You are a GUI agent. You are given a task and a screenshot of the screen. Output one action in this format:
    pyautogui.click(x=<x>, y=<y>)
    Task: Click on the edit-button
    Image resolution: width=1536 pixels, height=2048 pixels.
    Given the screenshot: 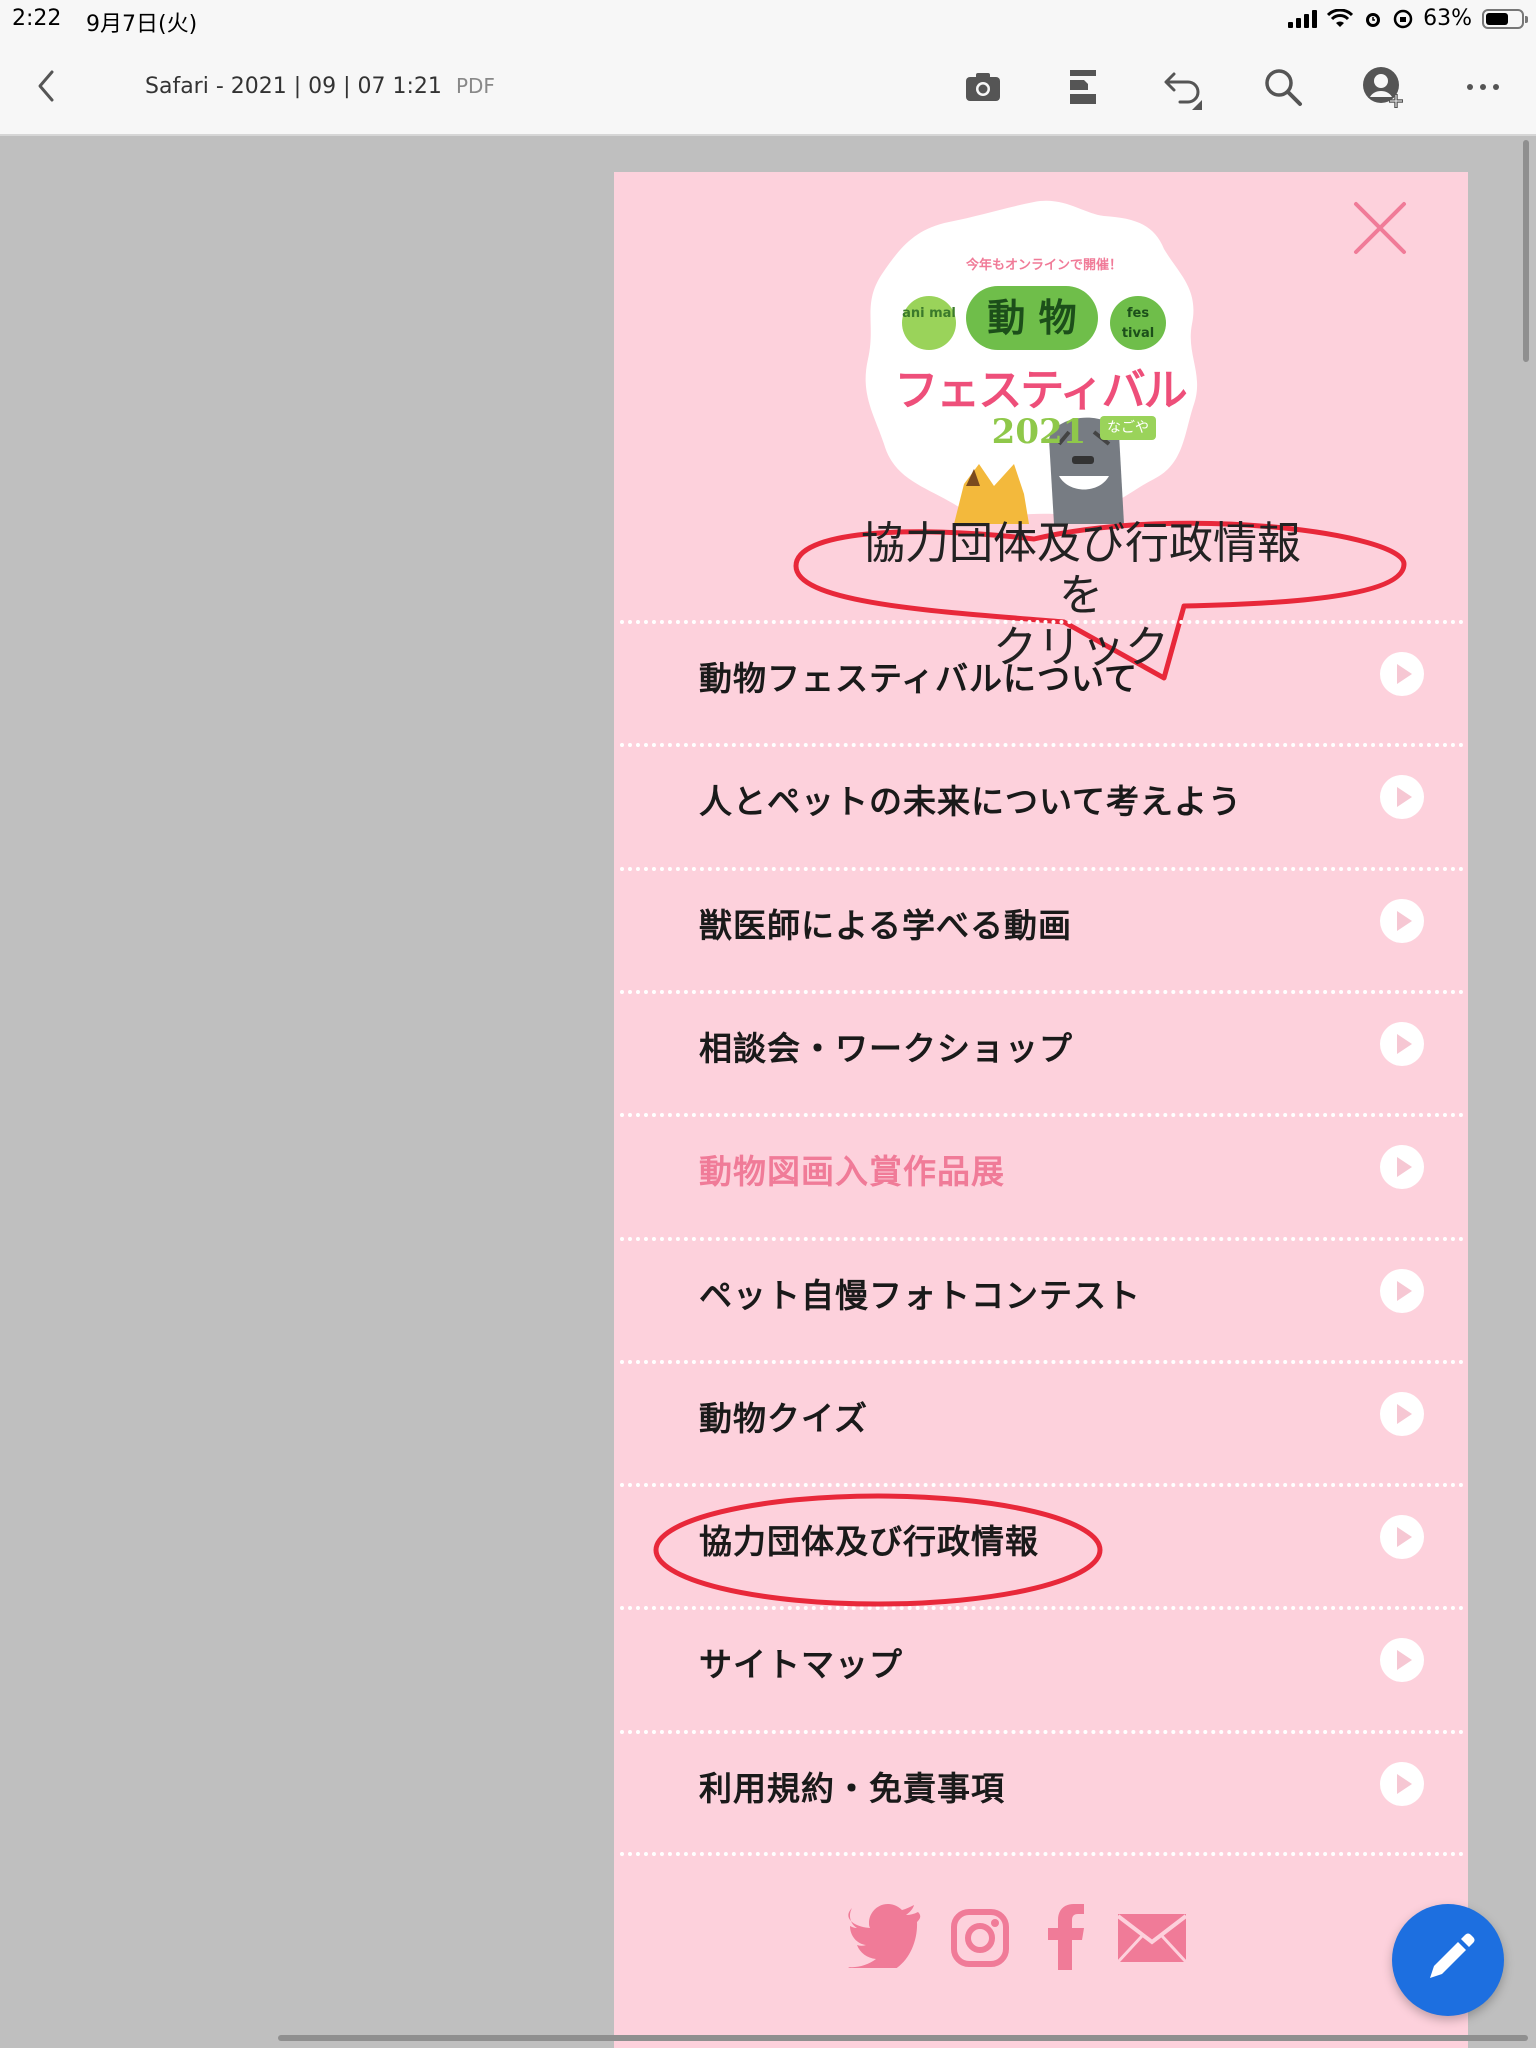 What is the action you would take?
    pyautogui.click(x=1448, y=1960)
    